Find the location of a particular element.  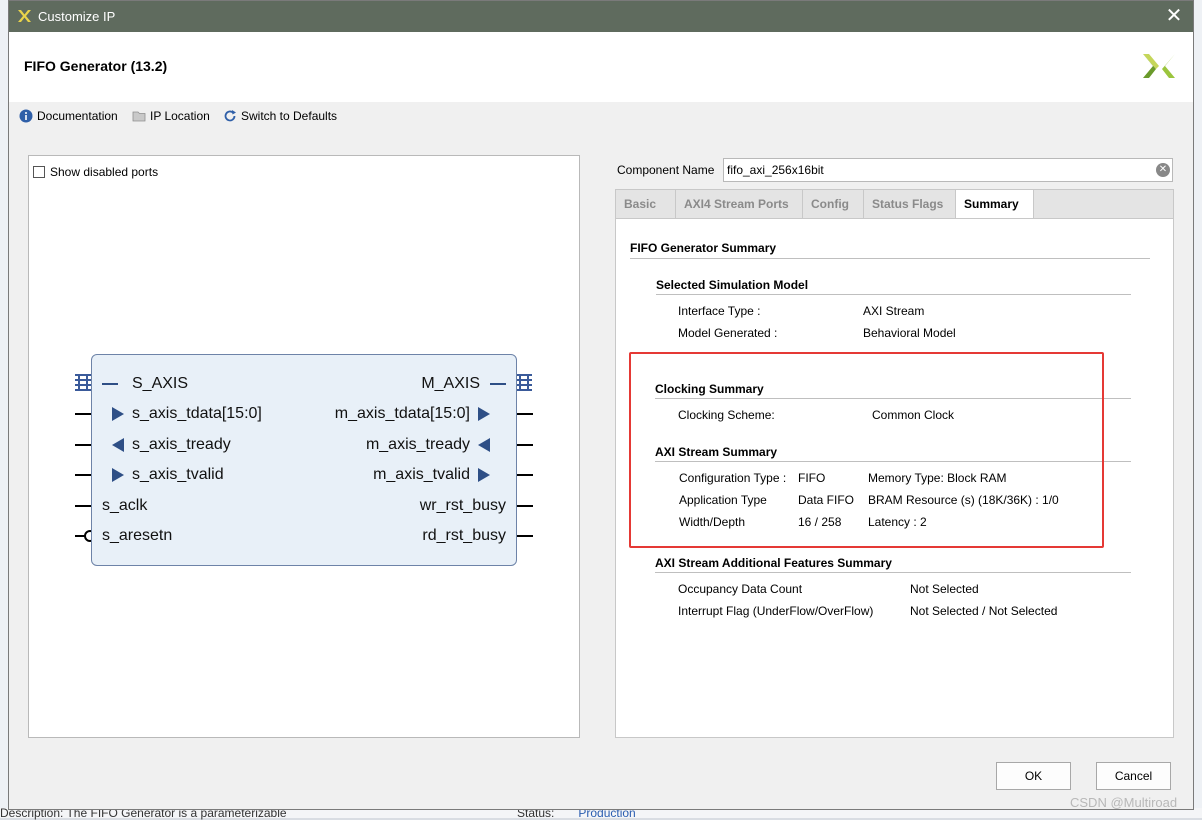

ip-heading: FIFO Generator (13.2) is located at coordinates (96, 66).